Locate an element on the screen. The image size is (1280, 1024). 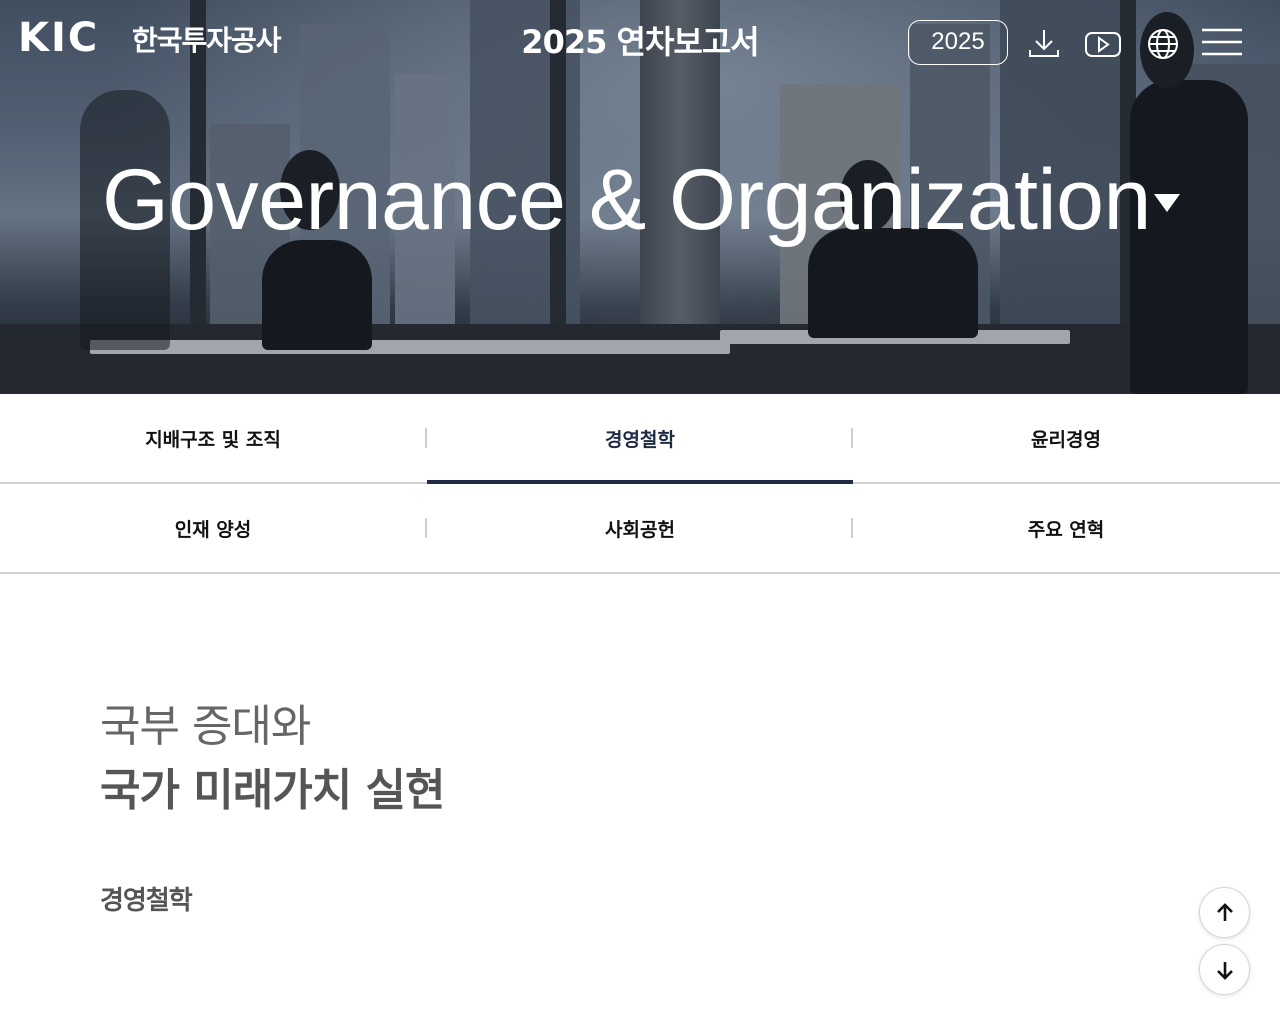
tab-ethics: 윤리경영 is located at coordinates (1066, 438).